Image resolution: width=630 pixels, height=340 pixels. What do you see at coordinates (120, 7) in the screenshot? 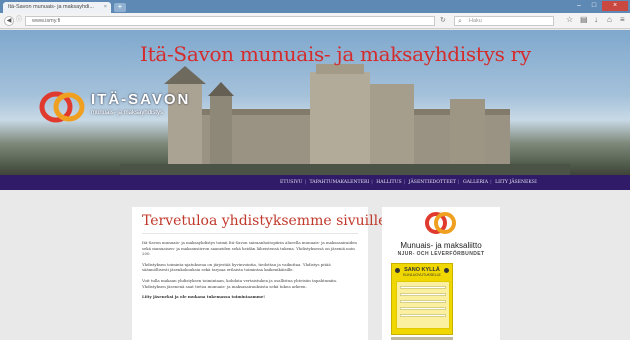
I see `new-tab-button: +` at bounding box center [120, 7].